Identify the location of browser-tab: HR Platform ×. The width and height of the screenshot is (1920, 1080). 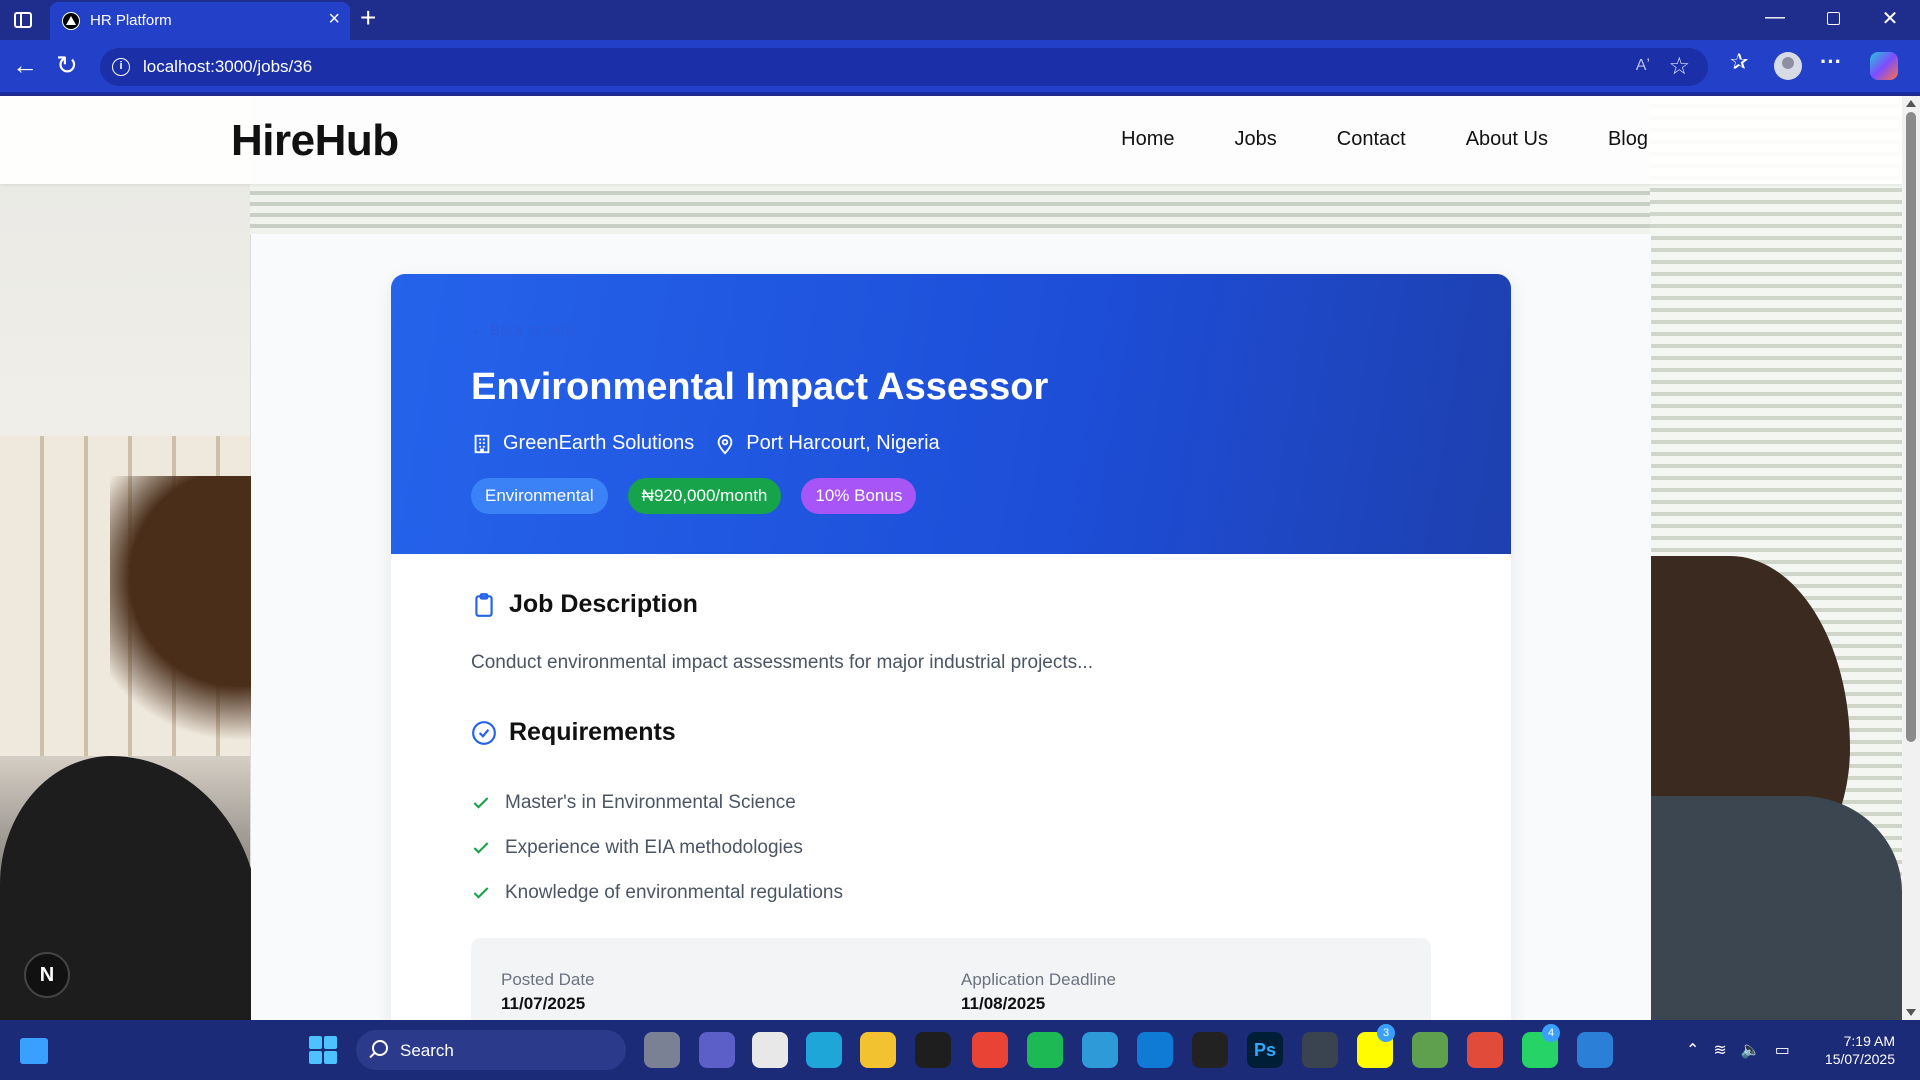
(200, 21).